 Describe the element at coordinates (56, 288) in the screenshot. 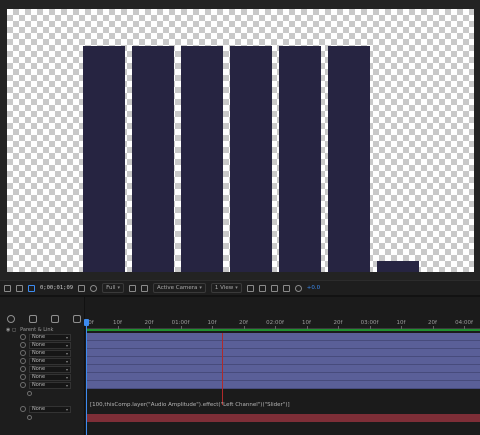

I see `current-time-display: 0;00;01;09` at that location.